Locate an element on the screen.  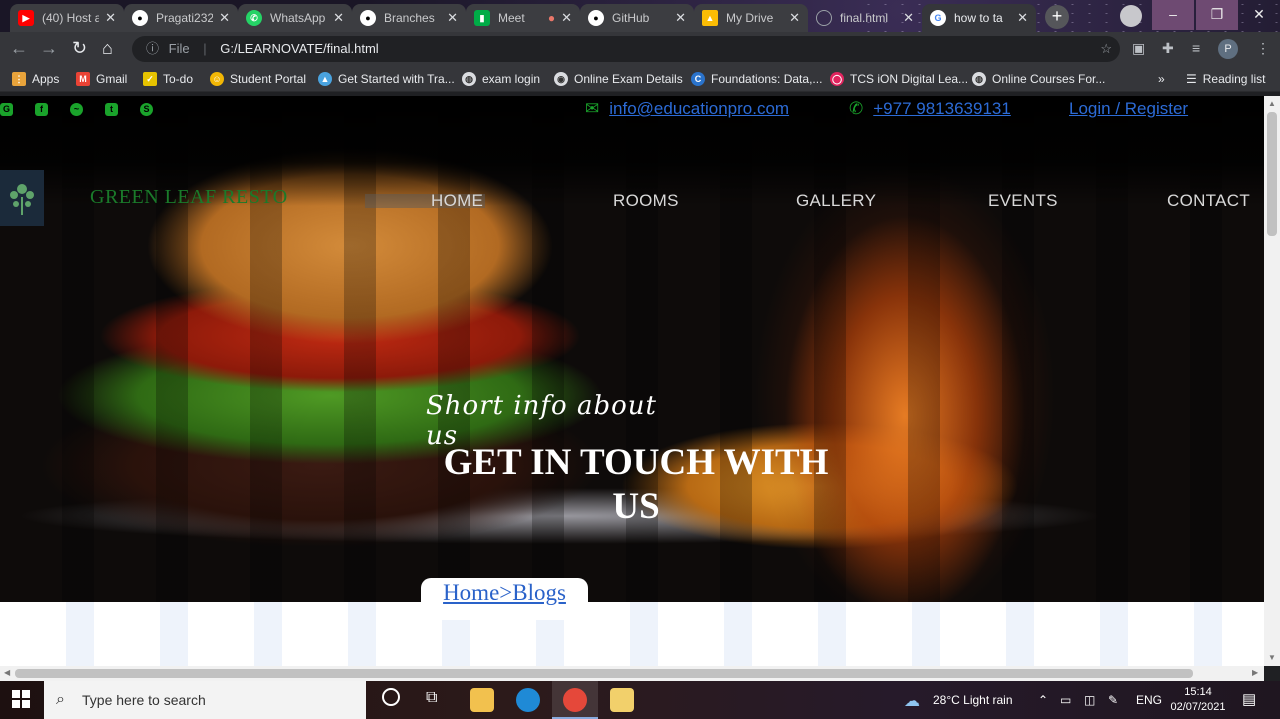
notifications-icon: ▤ is located at coordinates (1249, 700).